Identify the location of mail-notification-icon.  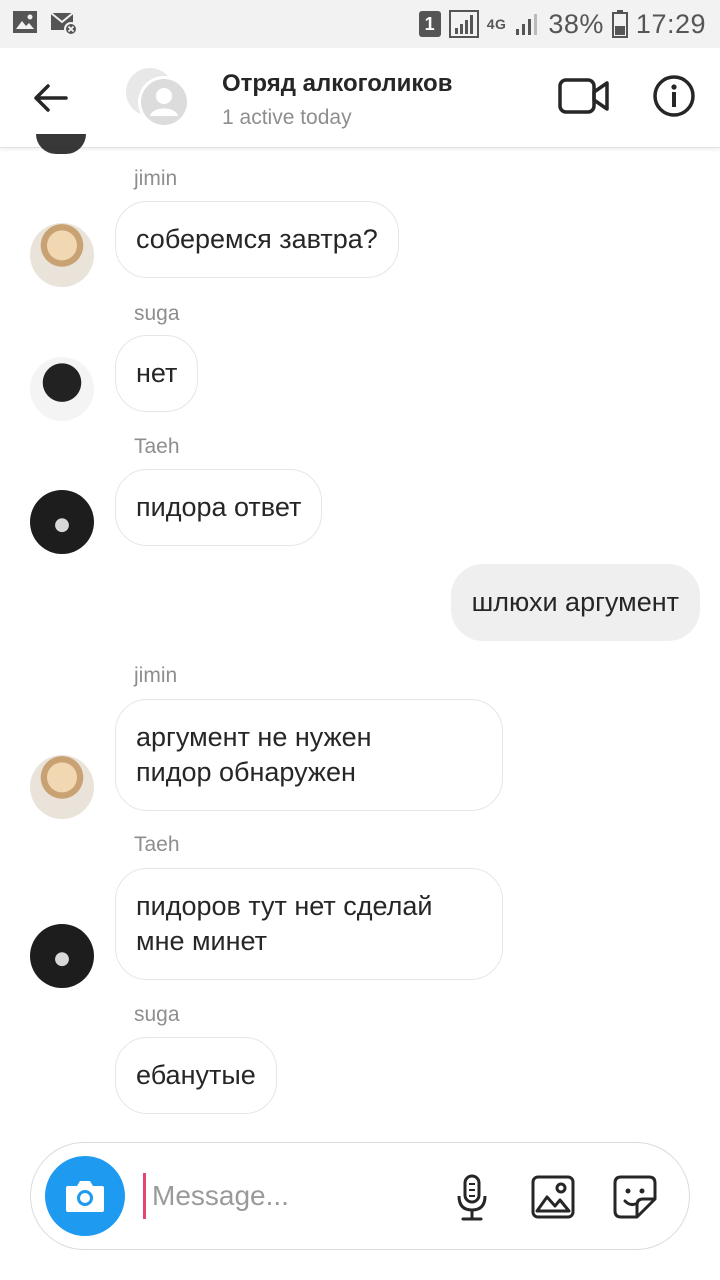
(64, 24).